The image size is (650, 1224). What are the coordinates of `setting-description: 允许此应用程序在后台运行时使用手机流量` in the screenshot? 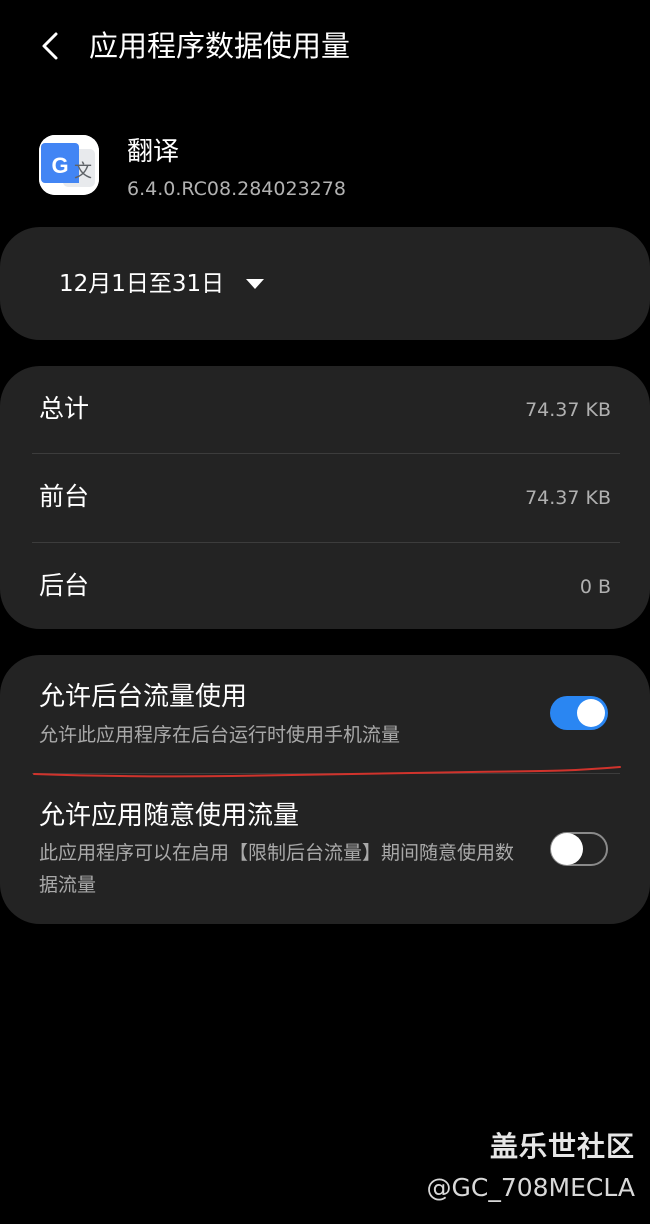 It's located at (220, 735).